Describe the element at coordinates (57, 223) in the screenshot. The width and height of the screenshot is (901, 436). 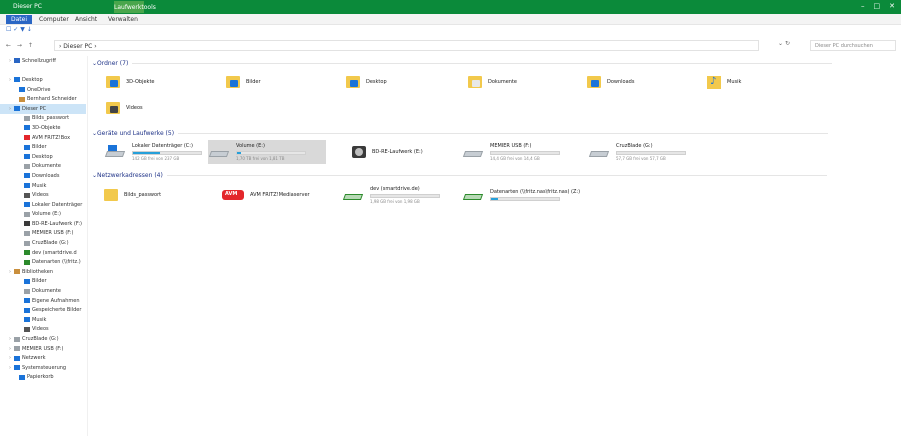
I see `sidebar-item-label: BD-RE-Laufwerk (F:)` at that location.